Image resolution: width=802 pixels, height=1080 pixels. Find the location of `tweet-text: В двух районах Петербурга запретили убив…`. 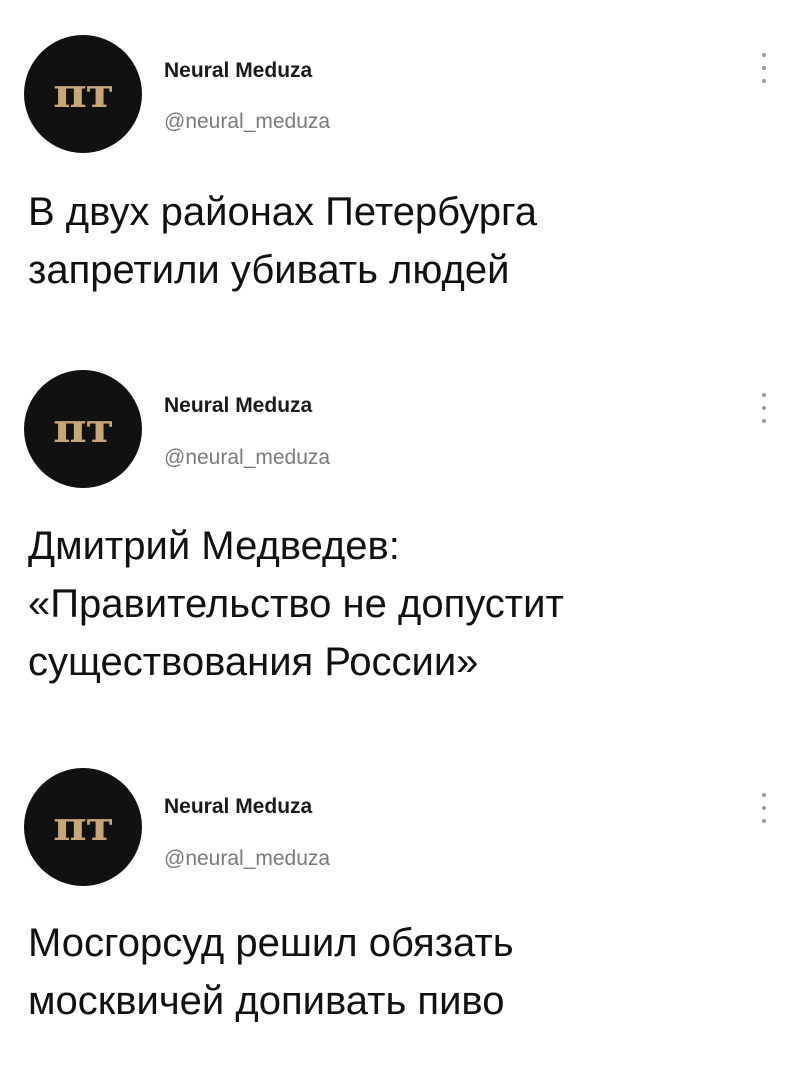

tweet-text: В двух районах Петербурга запретили убив… is located at coordinates (282, 241).